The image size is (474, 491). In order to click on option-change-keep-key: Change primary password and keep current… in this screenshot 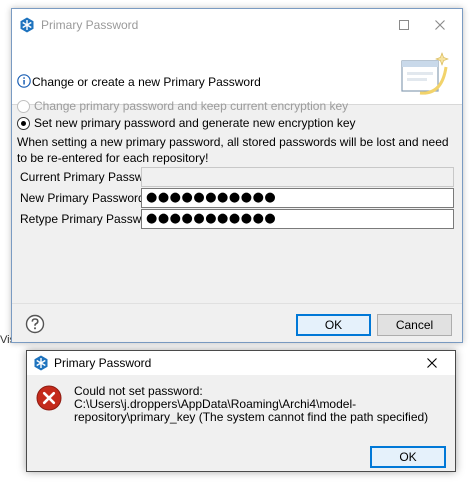, I will do `click(182, 106)`.